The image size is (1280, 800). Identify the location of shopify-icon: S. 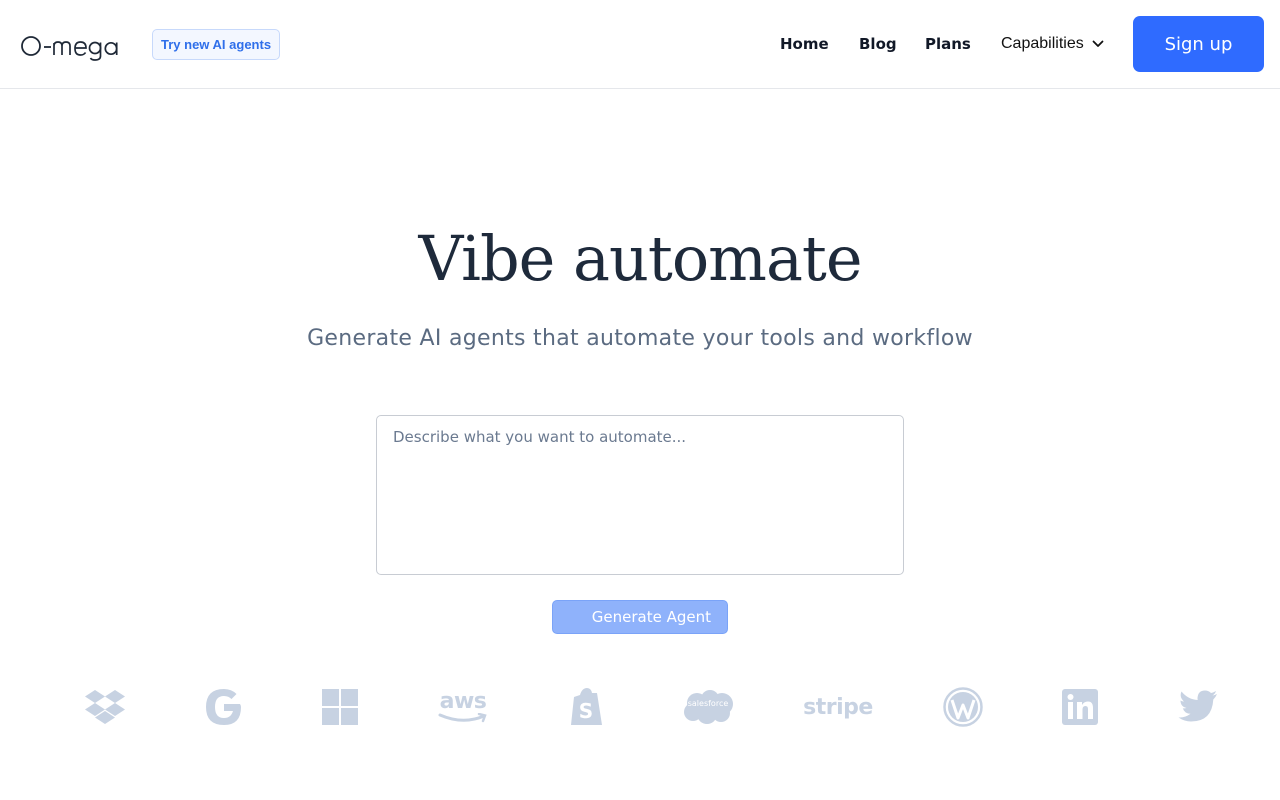
(586, 707).